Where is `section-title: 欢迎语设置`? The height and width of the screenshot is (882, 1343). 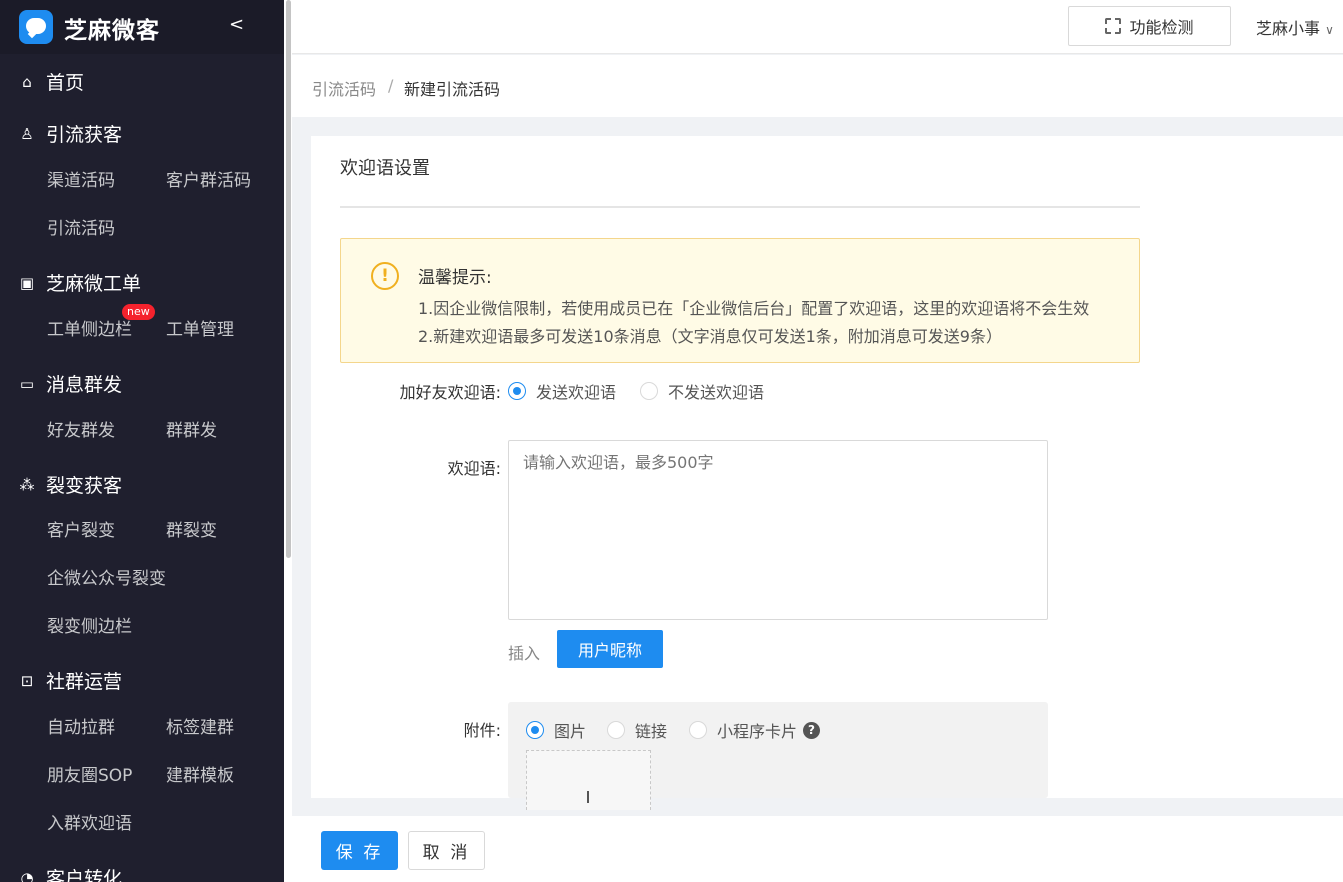 section-title: 欢迎语设置 is located at coordinates (385, 168).